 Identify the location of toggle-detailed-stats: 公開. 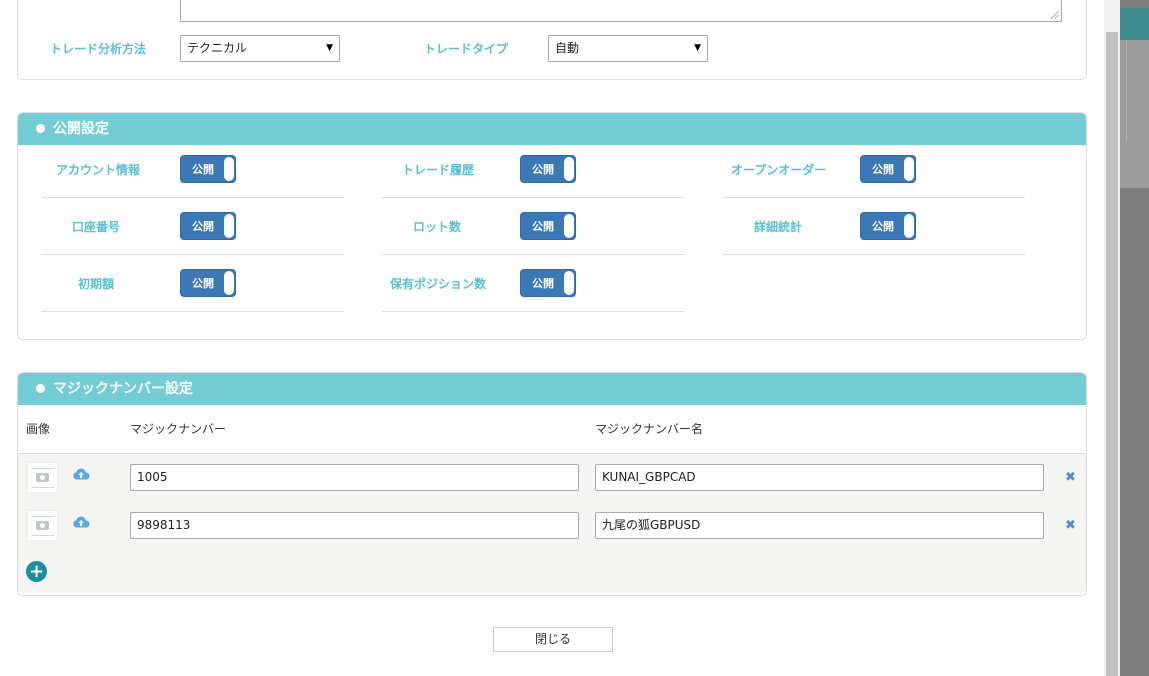
(888, 226).